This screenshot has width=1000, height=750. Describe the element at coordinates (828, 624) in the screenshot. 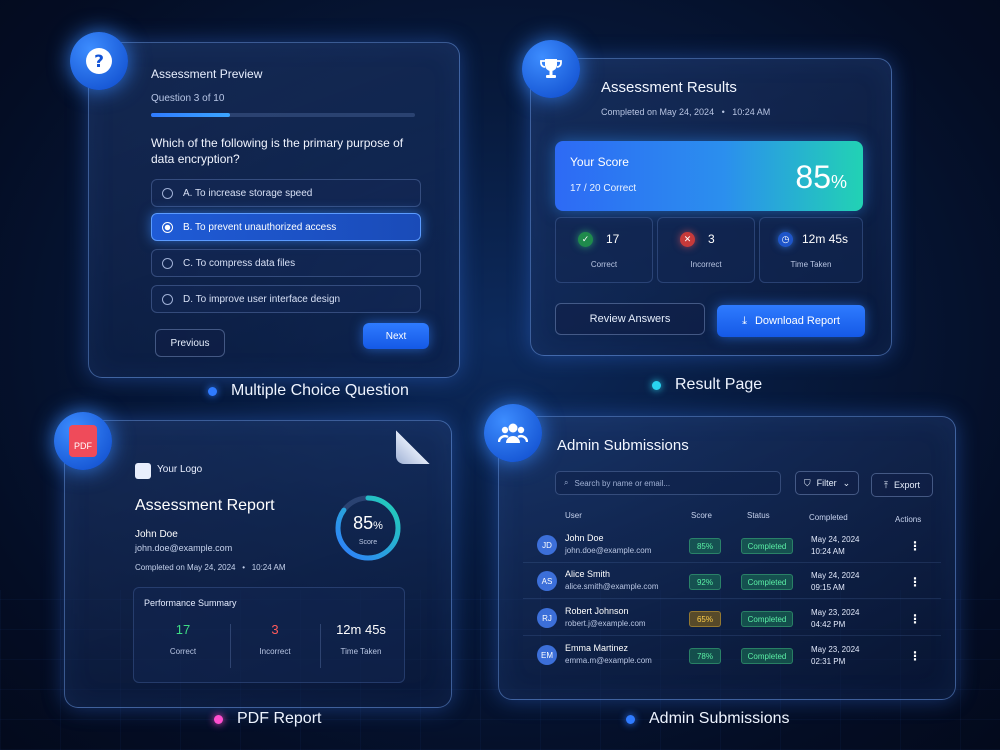

I see `completed-time: 04:42 PM` at that location.